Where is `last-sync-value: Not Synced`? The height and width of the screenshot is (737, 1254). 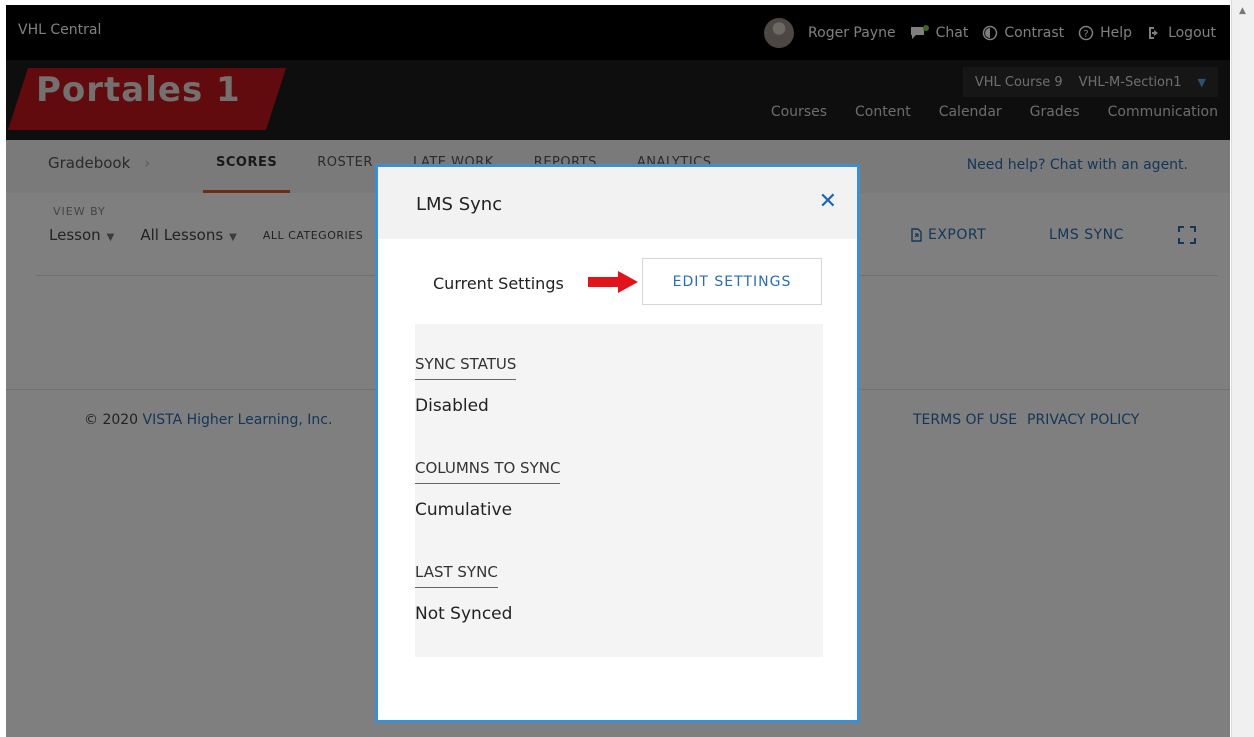 last-sync-value: Not Synced is located at coordinates (464, 614).